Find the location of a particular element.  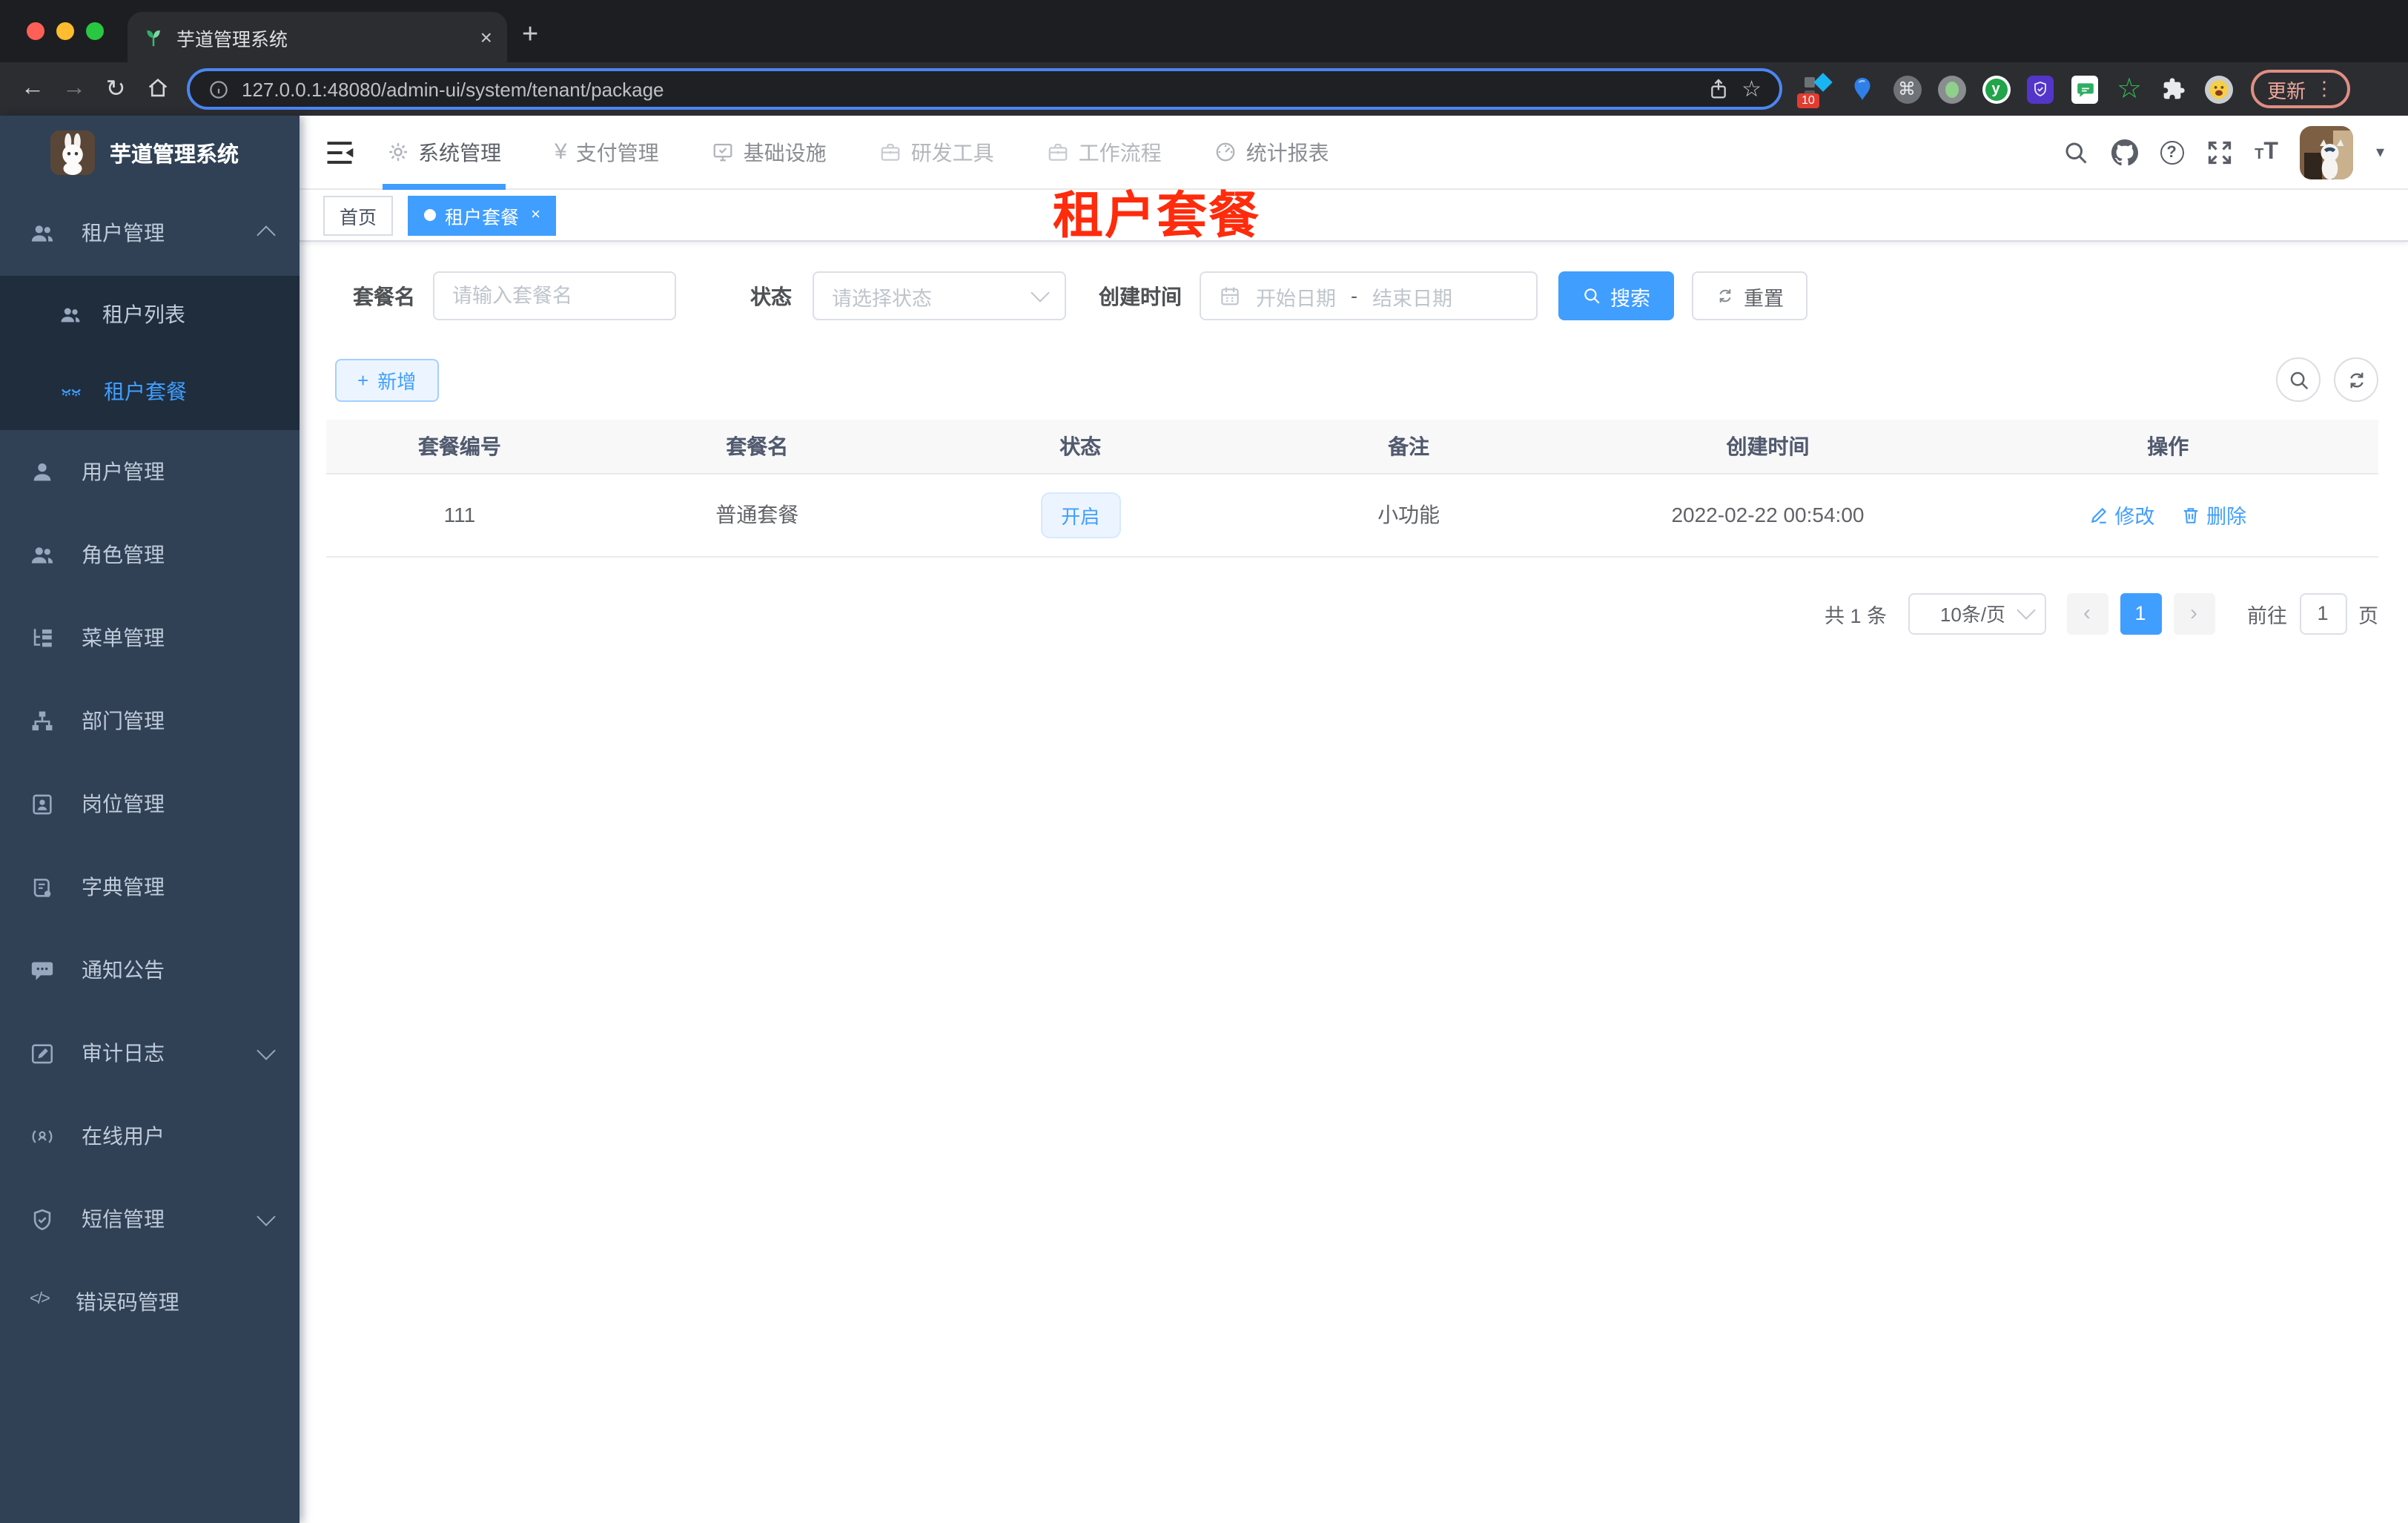

broadcast-user-icon is located at coordinates (42, 1136).